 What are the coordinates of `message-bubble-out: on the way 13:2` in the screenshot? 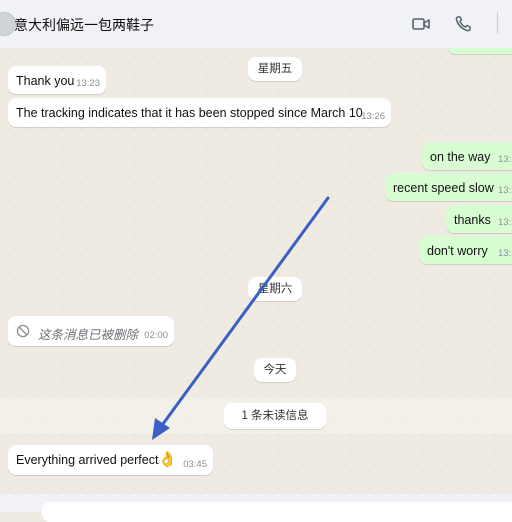 It's located at (467, 156).